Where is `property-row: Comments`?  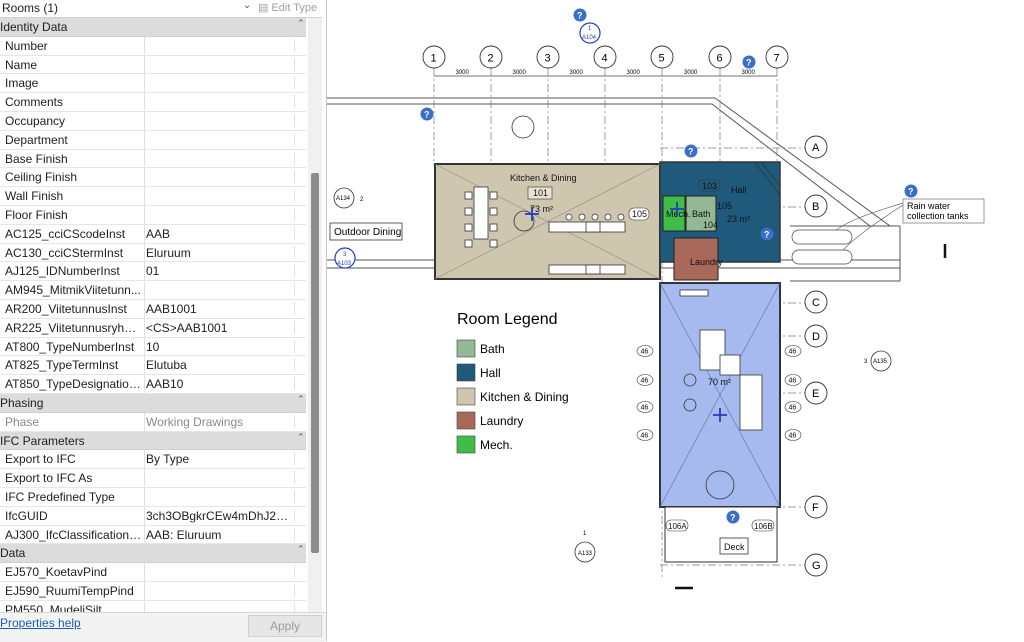
property-row: Comments is located at coordinates (153, 102).